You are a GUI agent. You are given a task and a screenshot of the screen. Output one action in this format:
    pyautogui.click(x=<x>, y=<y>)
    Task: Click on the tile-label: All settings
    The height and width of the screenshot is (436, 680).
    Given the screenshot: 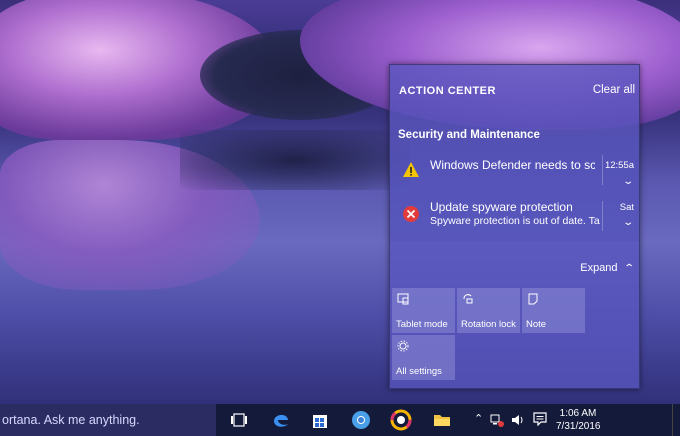 What is the action you would take?
    pyautogui.click(x=419, y=371)
    